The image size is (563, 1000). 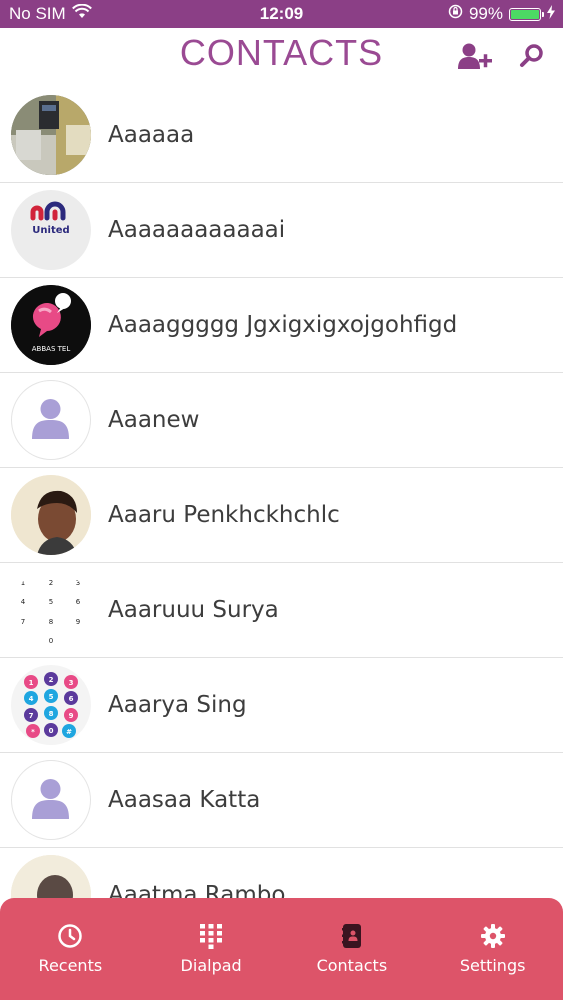 What do you see at coordinates (51, 349) in the screenshot?
I see `logo-text: ABBAS TEL` at bounding box center [51, 349].